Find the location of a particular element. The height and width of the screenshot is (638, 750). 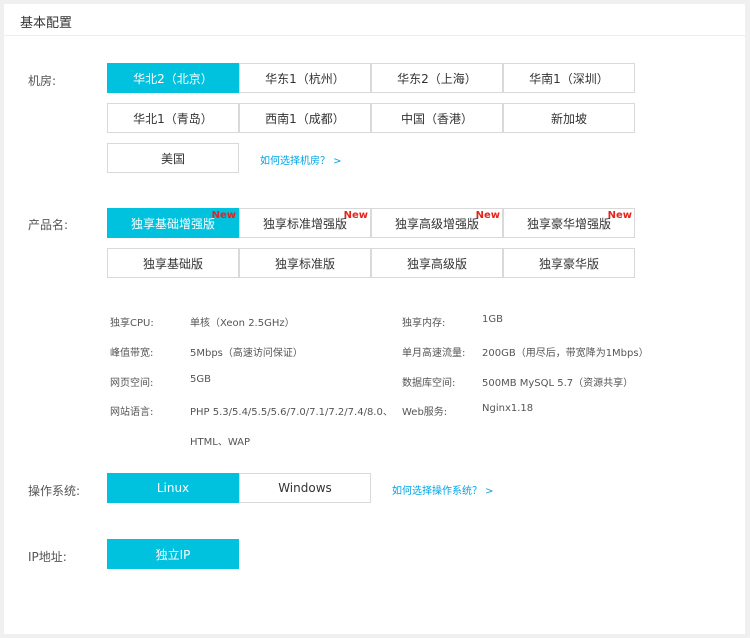

option-label: Linux is located at coordinates (173, 488).